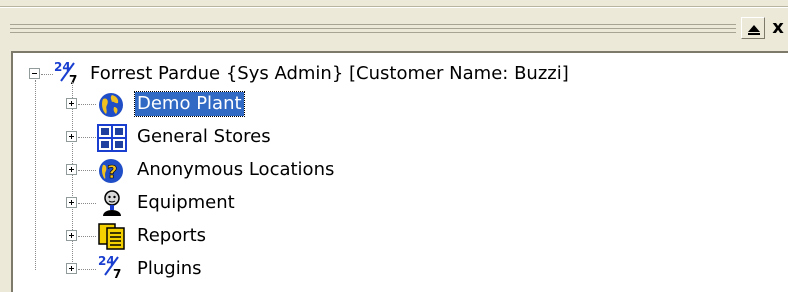 The width and height of the screenshot is (788, 292). I want to click on maximize-icon, so click(754, 30).